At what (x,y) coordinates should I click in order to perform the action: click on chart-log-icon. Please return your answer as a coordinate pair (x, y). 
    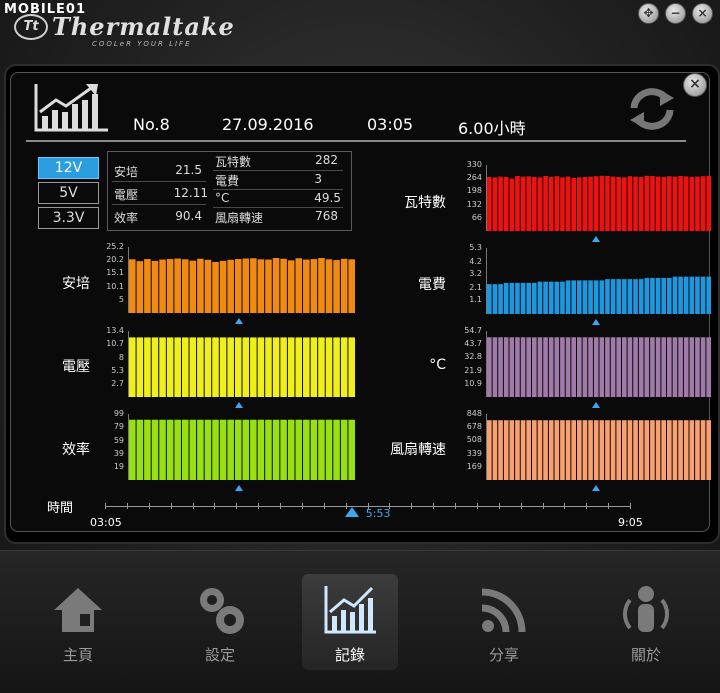
    Looking at the image, I should click on (350, 610).